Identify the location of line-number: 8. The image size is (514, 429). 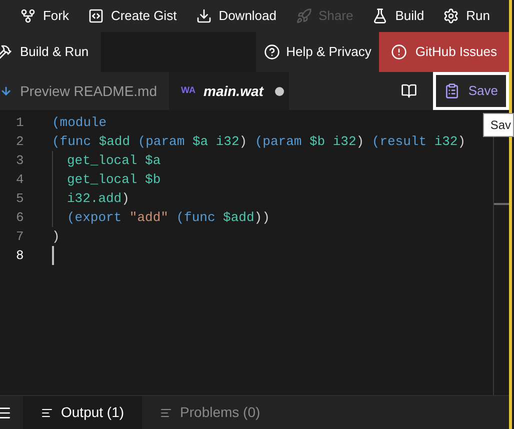
(20, 256).